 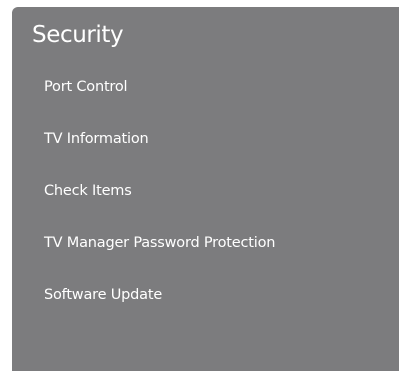 What do you see at coordinates (78, 35) in the screenshot?
I see `panel-title: Security` at bounding box center [78, 35].